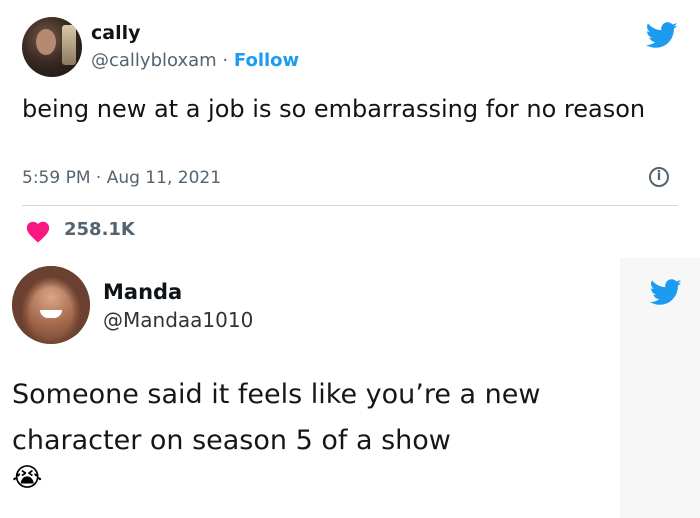 This screenshot has width=700, height=518. What do you see at coordinates (99, 229) in the screenshot?
I see `like-count: 258.1K` at bounding box center [99, 229].